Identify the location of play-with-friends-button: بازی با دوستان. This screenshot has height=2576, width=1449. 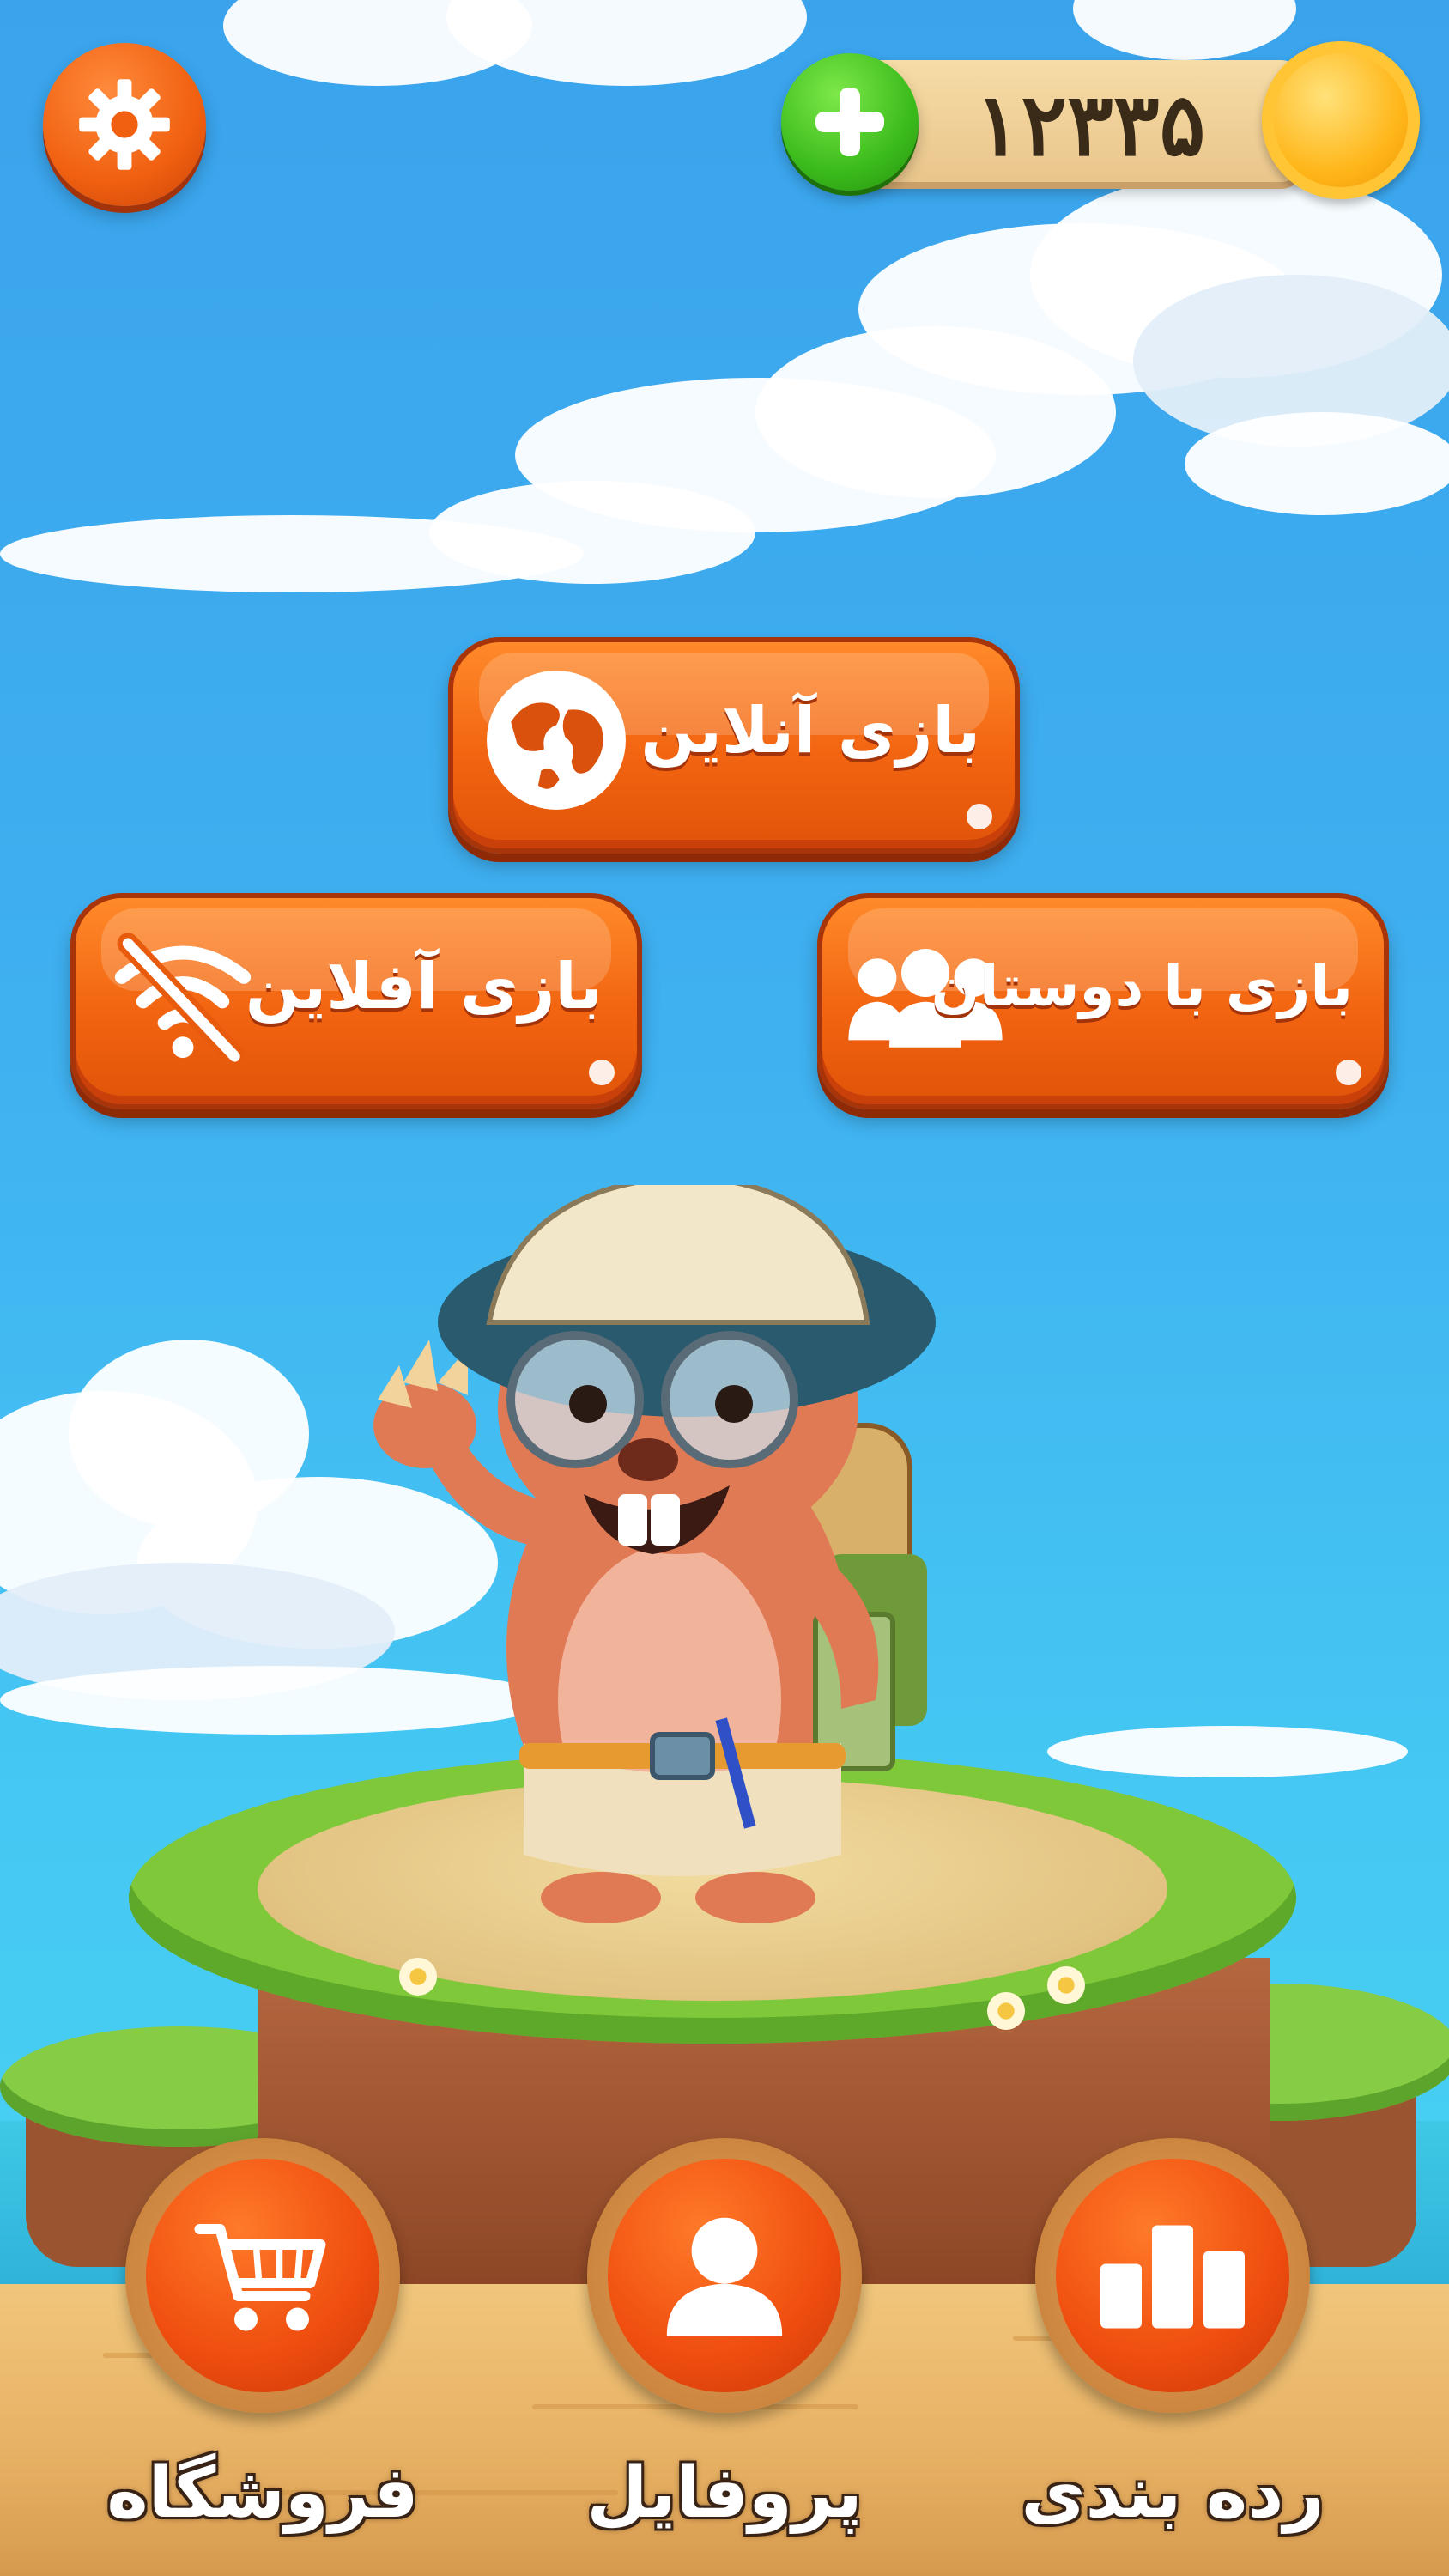
(1103, 1001).